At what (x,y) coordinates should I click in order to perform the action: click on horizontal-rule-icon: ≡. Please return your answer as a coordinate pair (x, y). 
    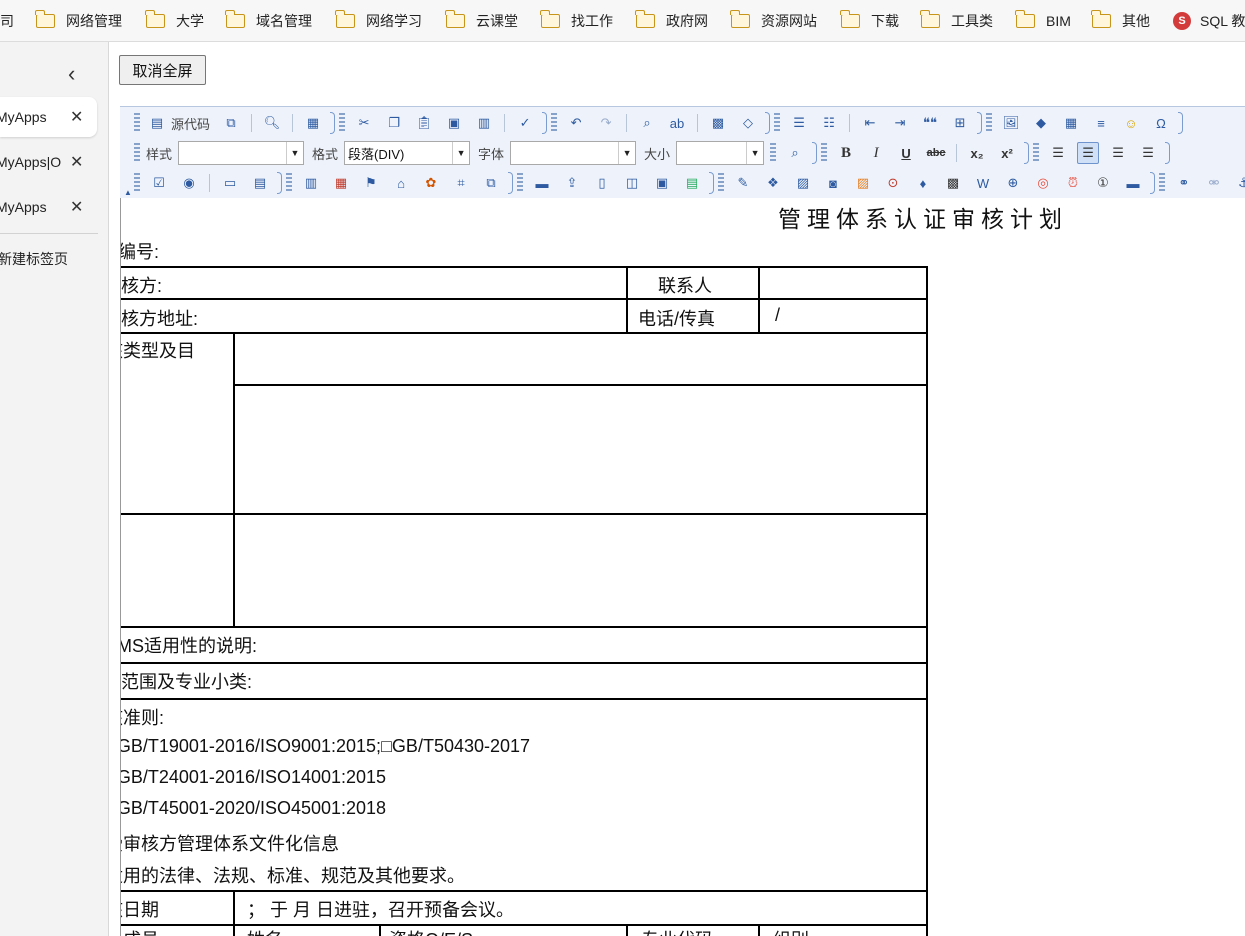
    Looking at the image, I should click on (1101, 123).